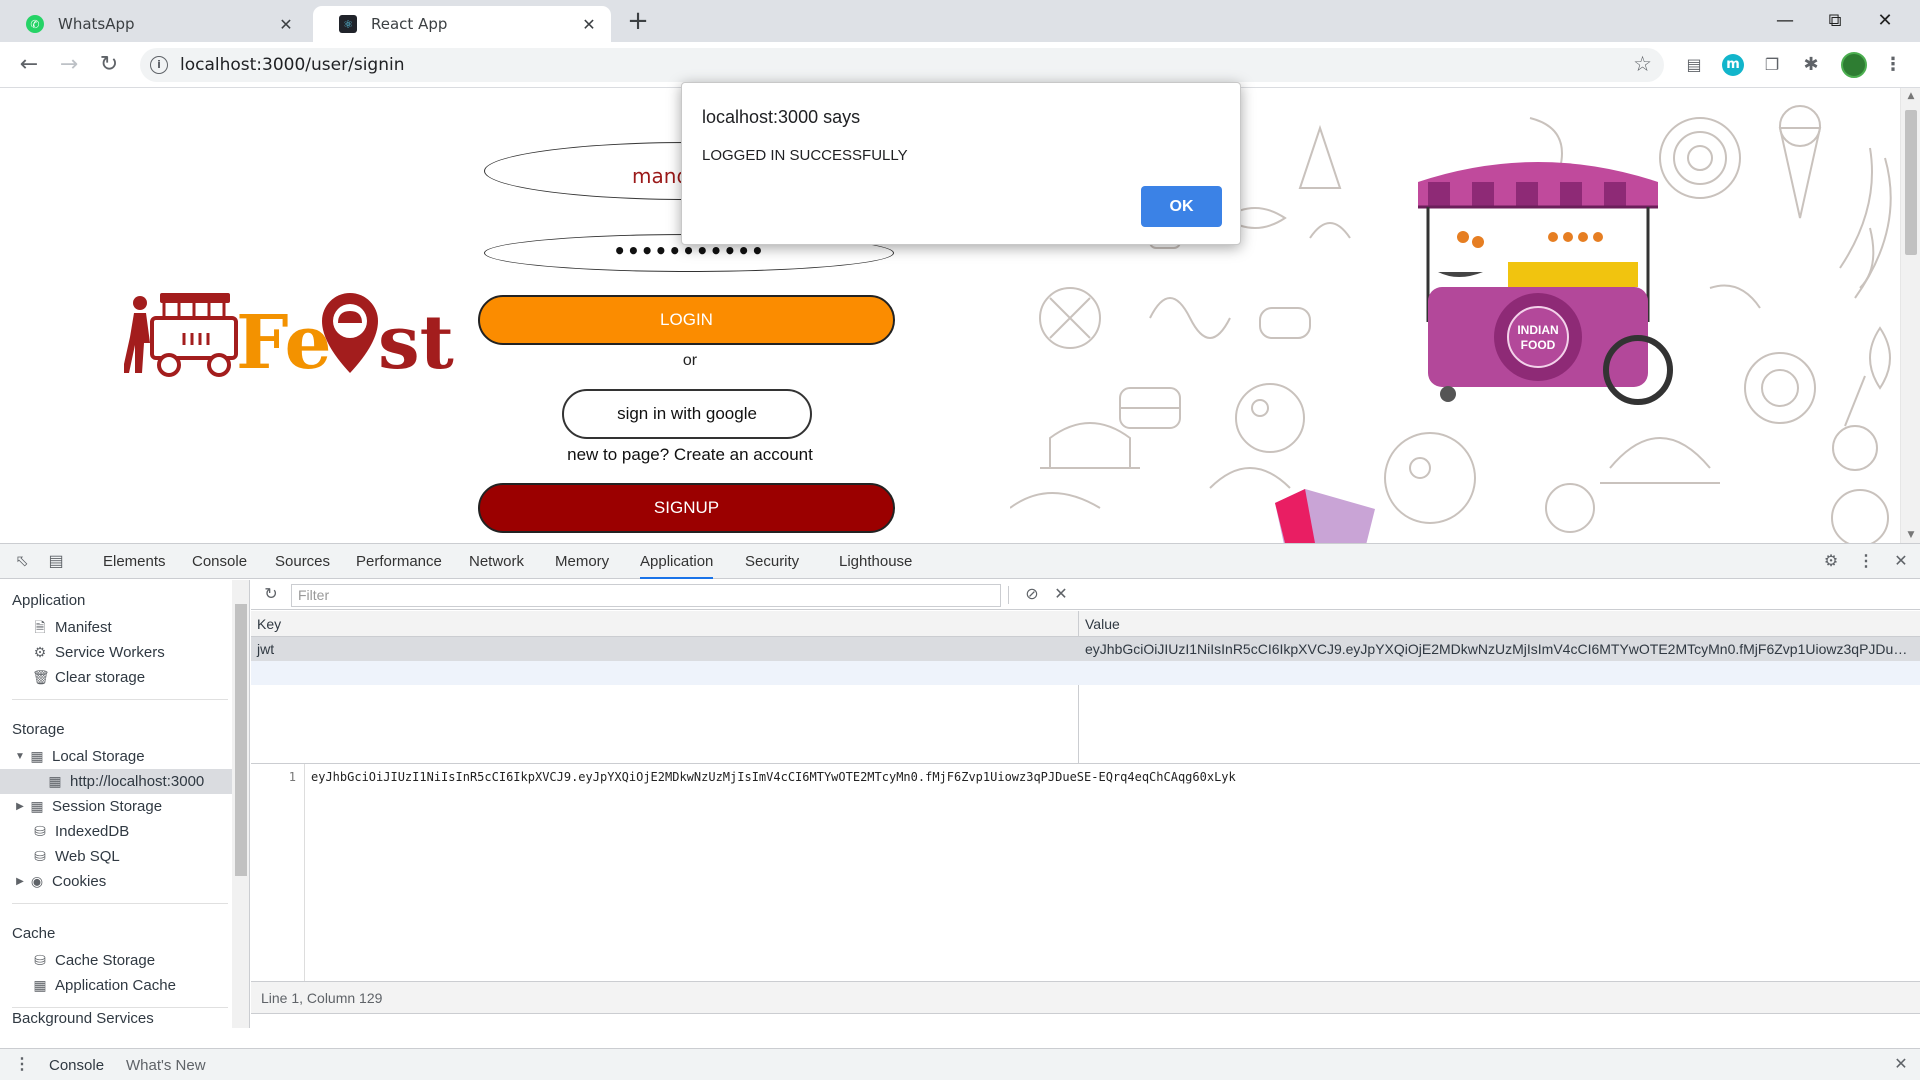  What do you see at coordinates (686, 320) in the screenshot?
I see `login-button: LOGIN` at bounding box center [686, 320].